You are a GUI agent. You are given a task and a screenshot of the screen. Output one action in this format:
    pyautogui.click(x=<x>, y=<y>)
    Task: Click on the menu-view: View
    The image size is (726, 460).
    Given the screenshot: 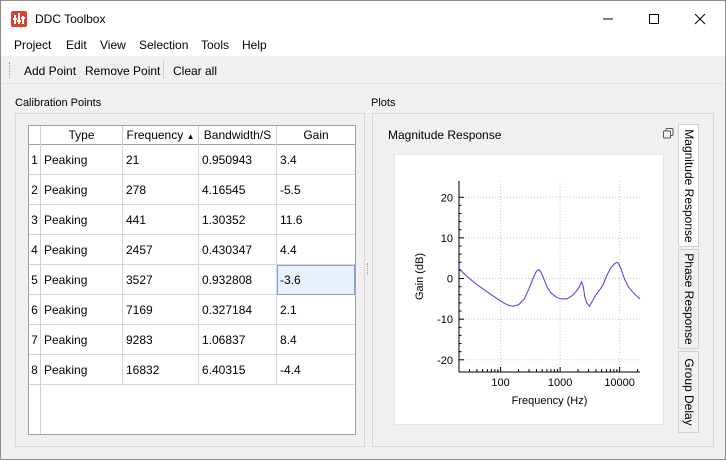 What is the action you would take?
    pyautogui.click(x=113, y=45)
    